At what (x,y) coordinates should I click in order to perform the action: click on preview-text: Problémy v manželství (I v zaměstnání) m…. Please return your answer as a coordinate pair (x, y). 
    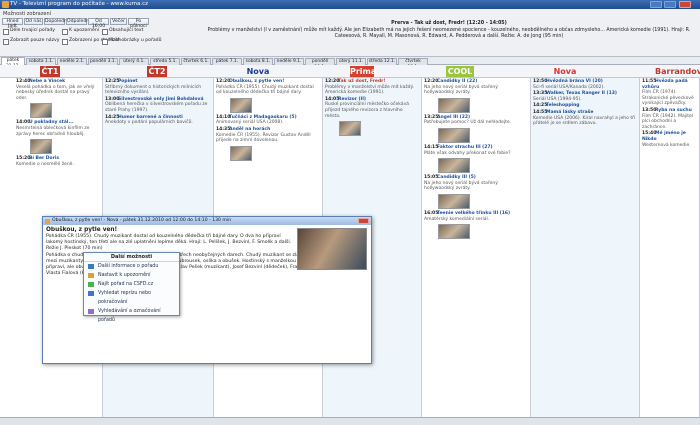
    Looking at the image, I should click on (449, 33).